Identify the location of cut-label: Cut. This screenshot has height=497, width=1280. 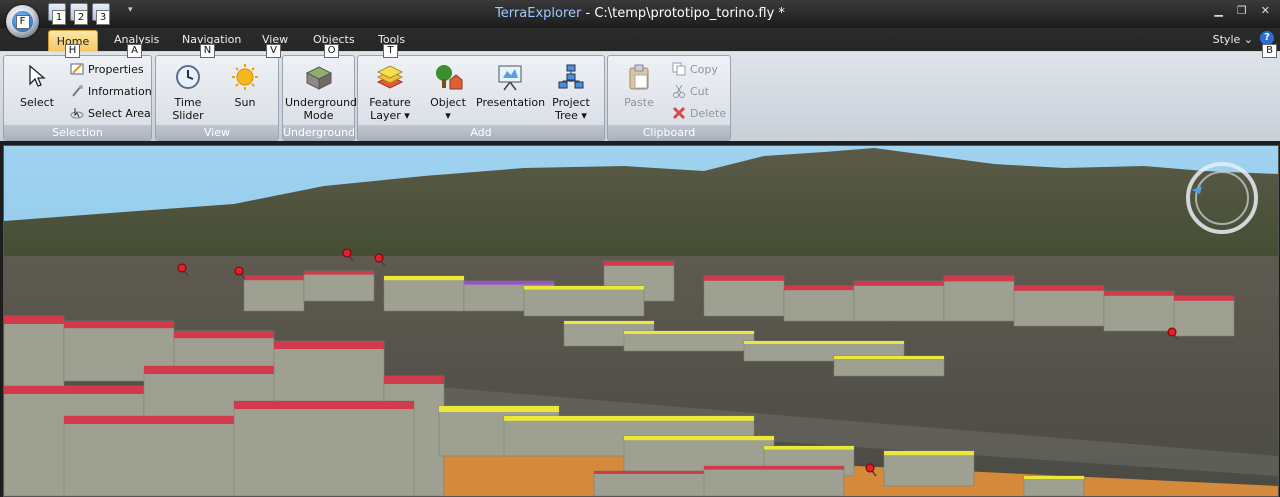
(699, 91).